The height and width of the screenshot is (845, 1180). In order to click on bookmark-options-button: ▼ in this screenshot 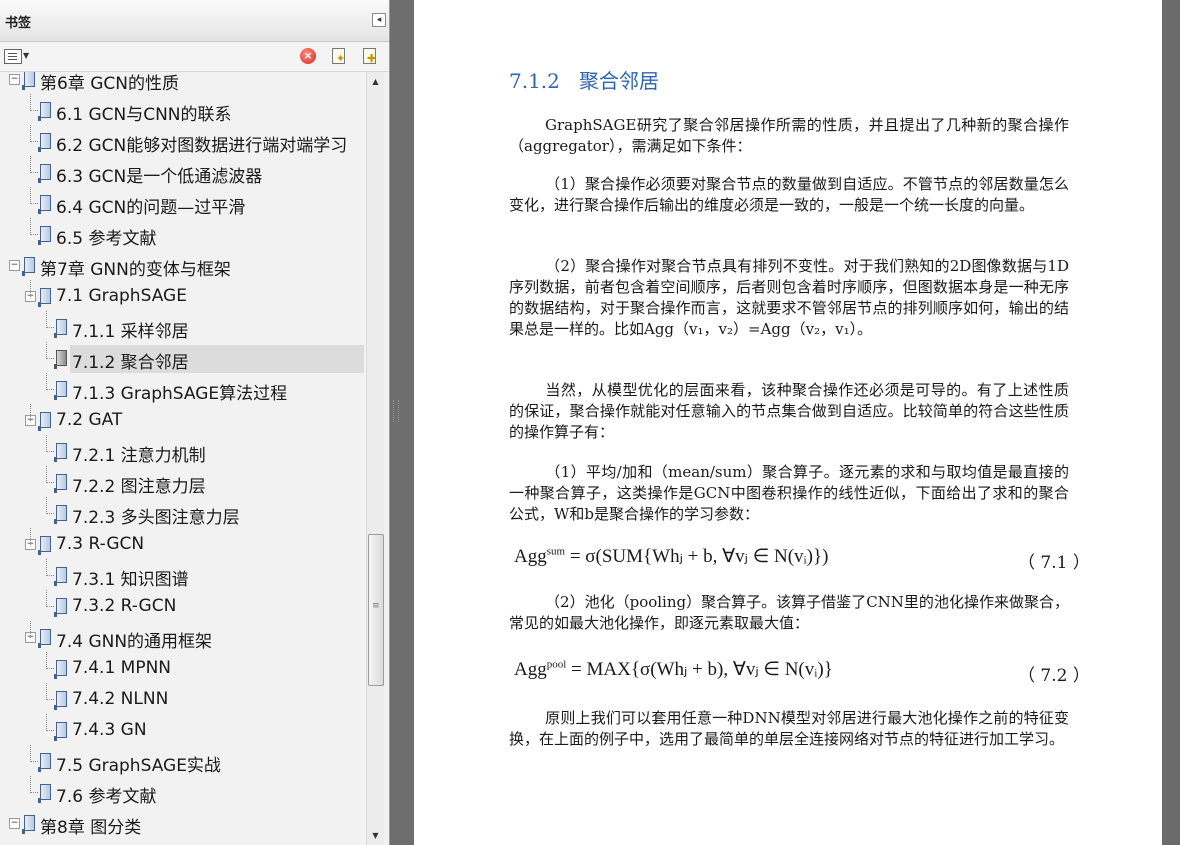, I will do `click(17, 56)`.